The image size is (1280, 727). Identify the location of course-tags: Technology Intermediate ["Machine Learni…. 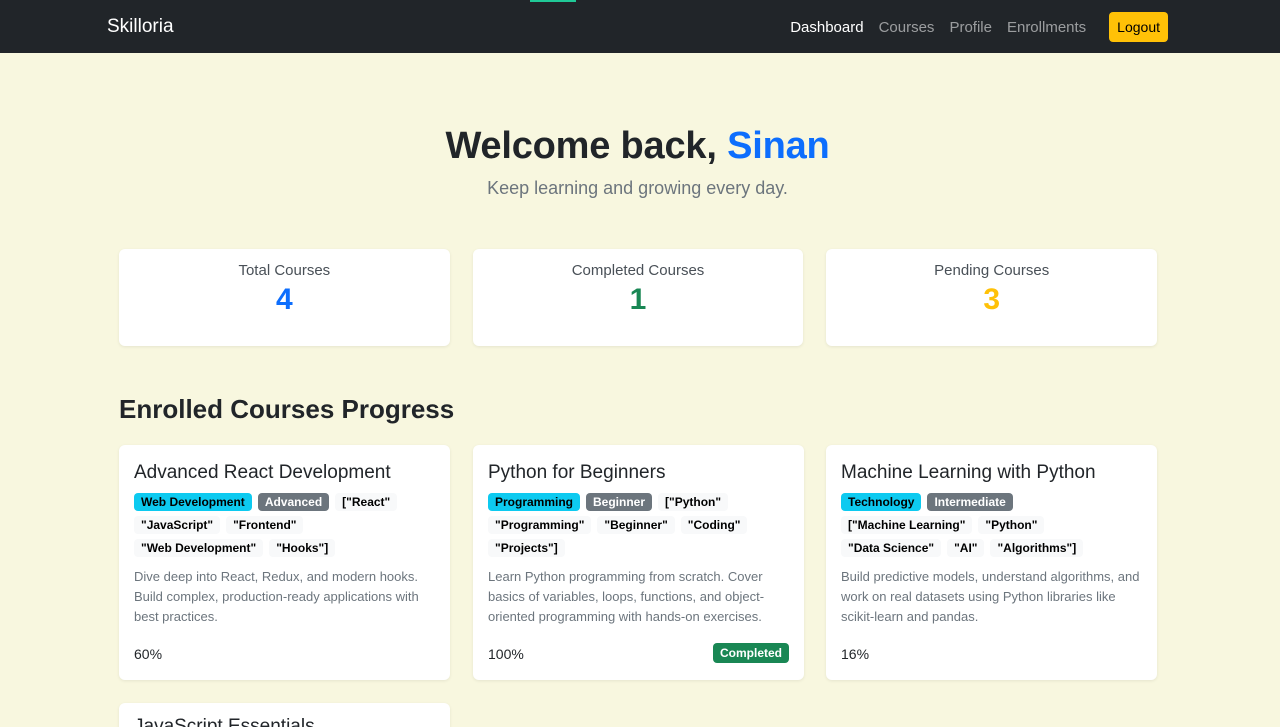
(991, 525).